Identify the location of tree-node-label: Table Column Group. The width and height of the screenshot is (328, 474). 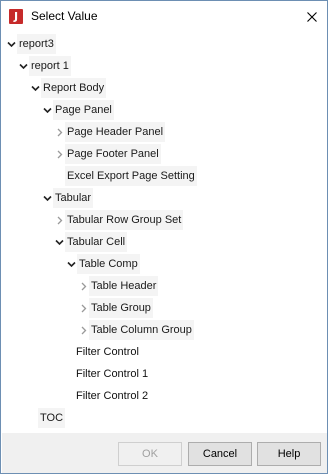
(141, 330).